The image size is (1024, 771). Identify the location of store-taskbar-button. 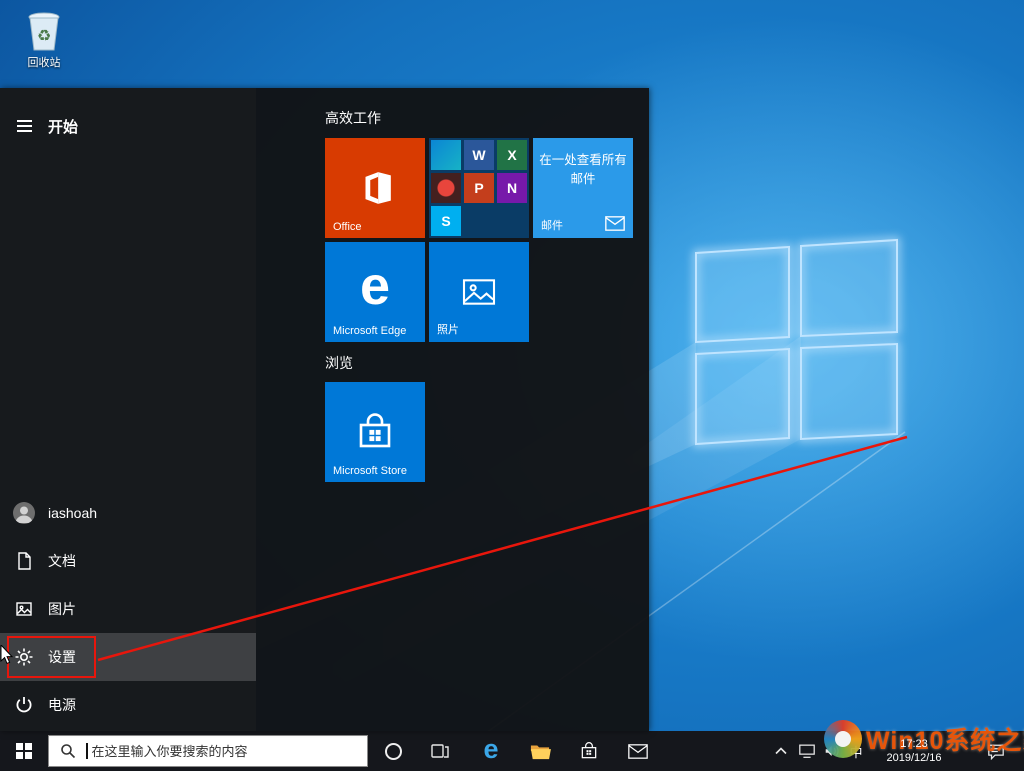
(589, 751).